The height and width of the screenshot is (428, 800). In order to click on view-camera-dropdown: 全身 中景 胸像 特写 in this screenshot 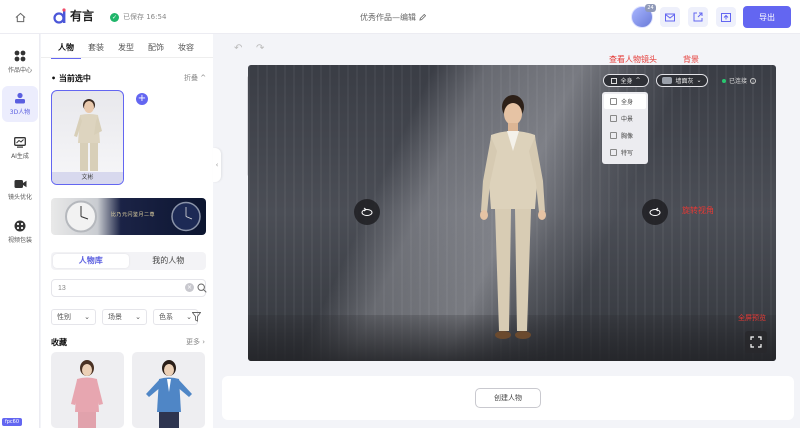, I will do `click(625, 128)`.